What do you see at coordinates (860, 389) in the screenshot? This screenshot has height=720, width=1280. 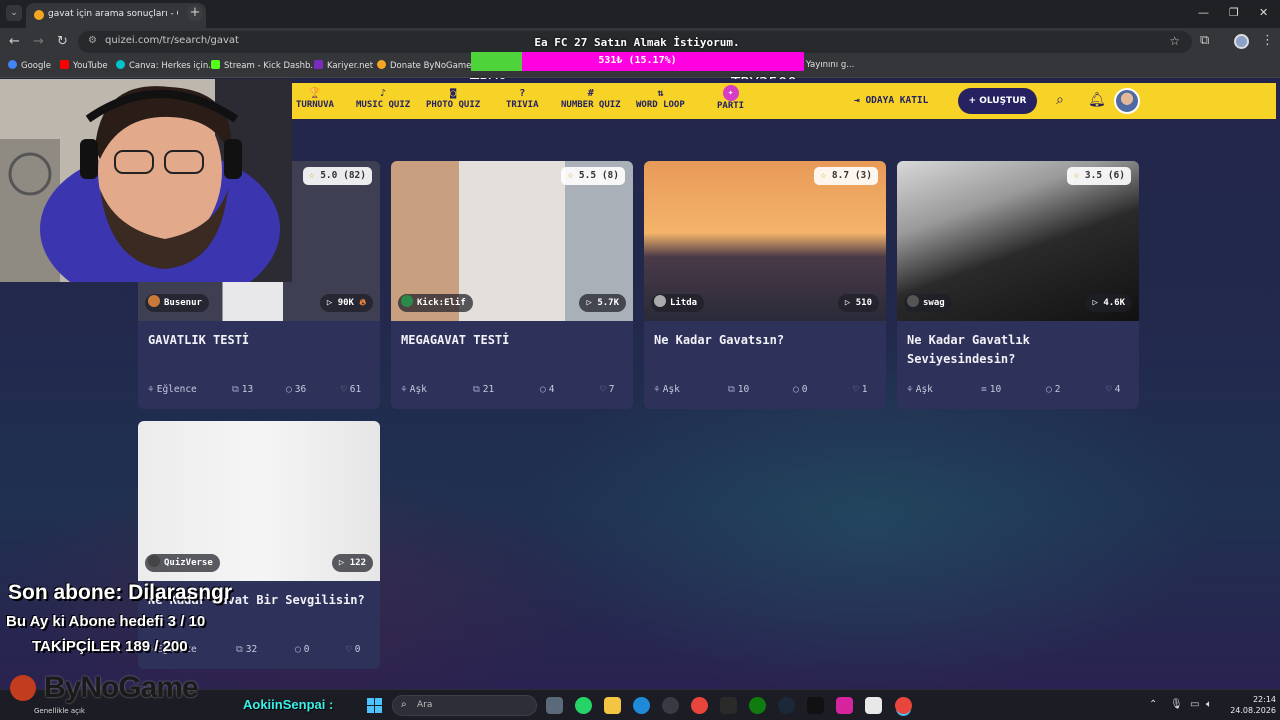 I see `like-count: ♡ 1` at bounding box center [860, 389].